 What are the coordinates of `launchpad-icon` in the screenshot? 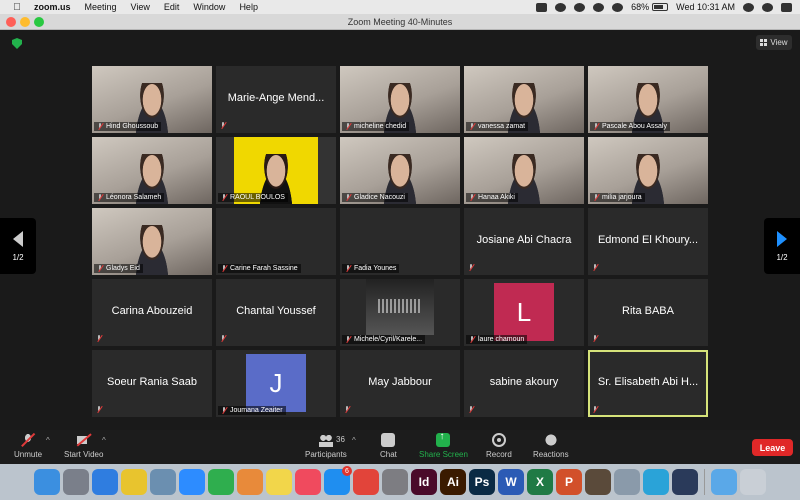 It's located at (76, 482).